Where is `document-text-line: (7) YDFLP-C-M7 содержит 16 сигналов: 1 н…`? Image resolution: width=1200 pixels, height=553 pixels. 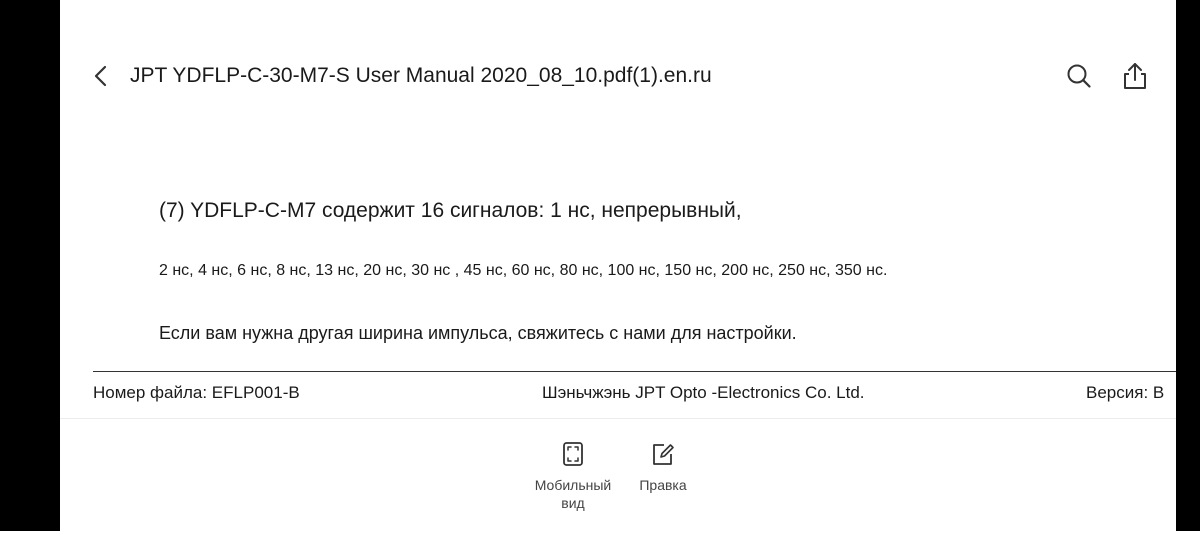 document-text-line: (7) YDFLP-C-M7 содержит 16 сигналов: 1 н… is located at coordinates (450, 210).